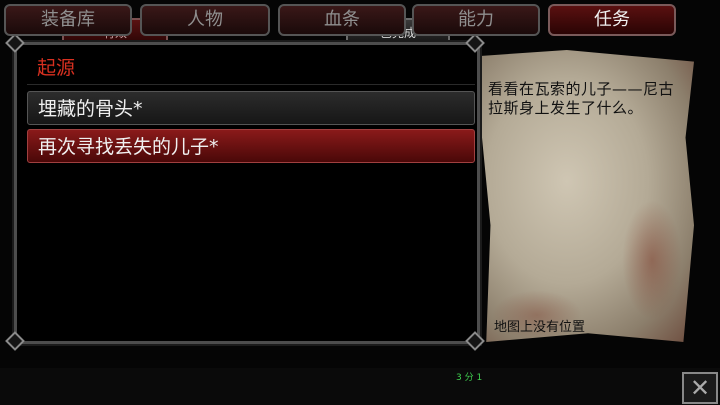 This screenshot has height=405, width=720. I want to click on quest-item-buried-bones: 埋藏的骨头*, so click(251, 108).